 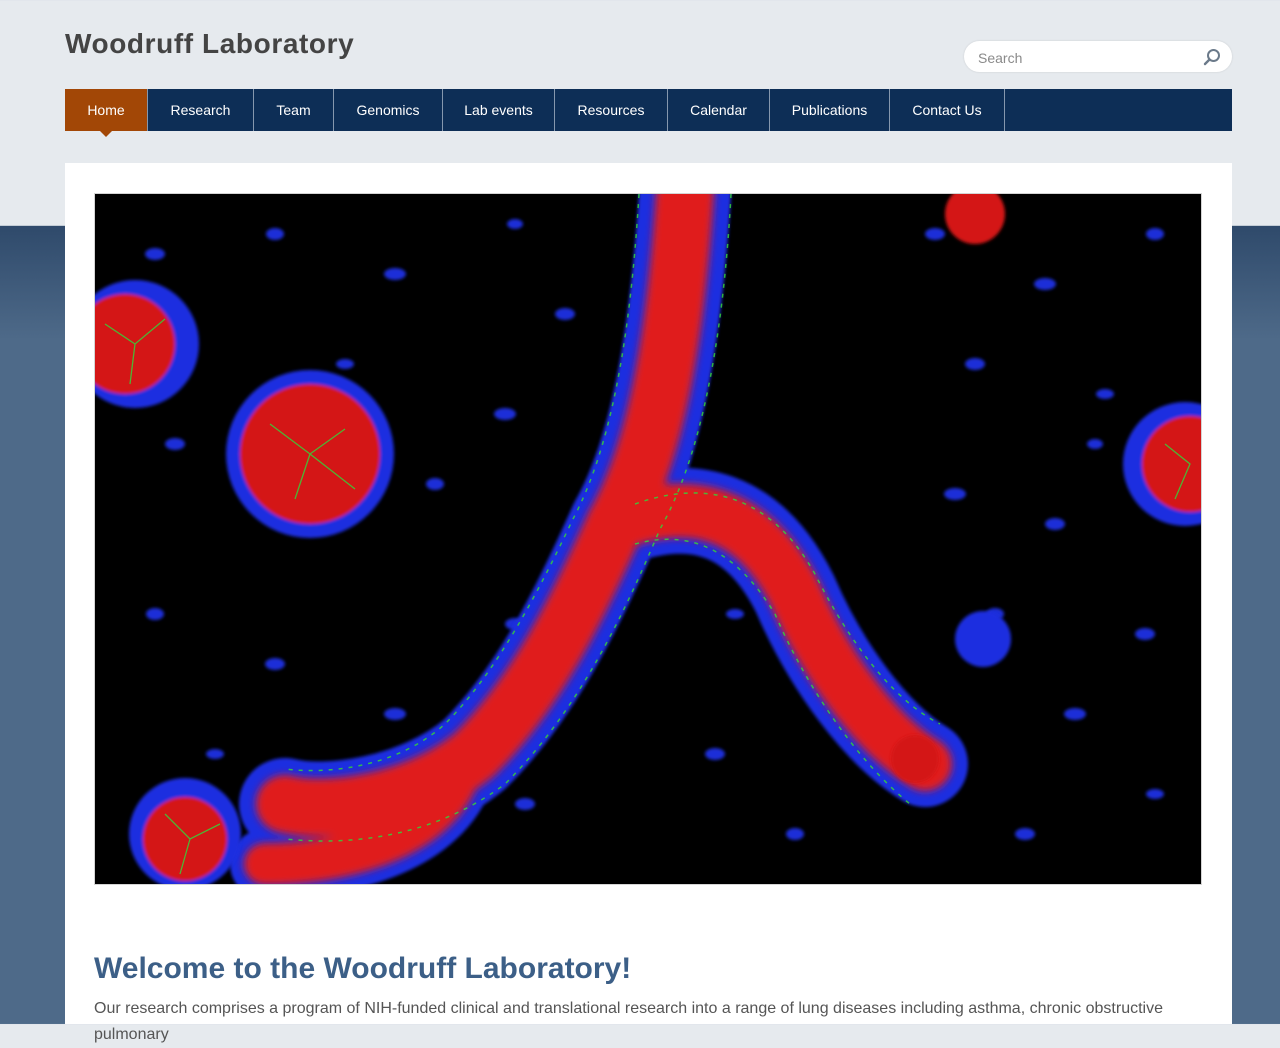 What do you see at coordinates (1212, 57) in the screenshot?
I see `search-icon` at bounding box center [1212, 57].